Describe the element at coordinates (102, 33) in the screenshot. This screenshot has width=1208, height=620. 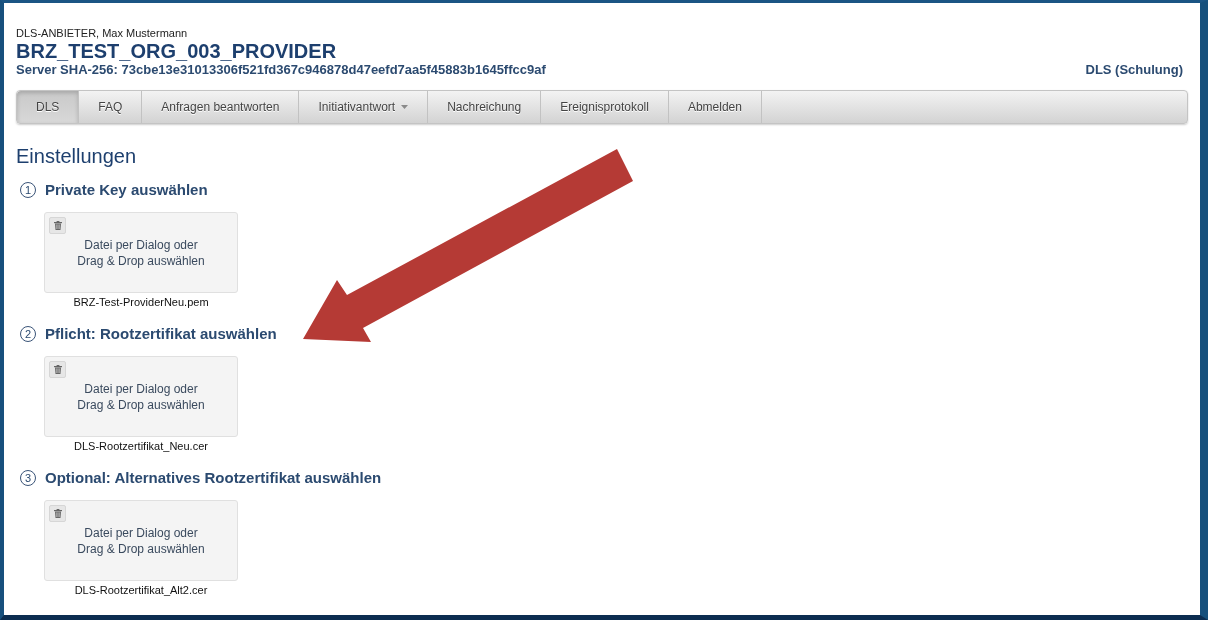
I see `user-name: DLS-ANBIETER, Max Mustermann` at that location.